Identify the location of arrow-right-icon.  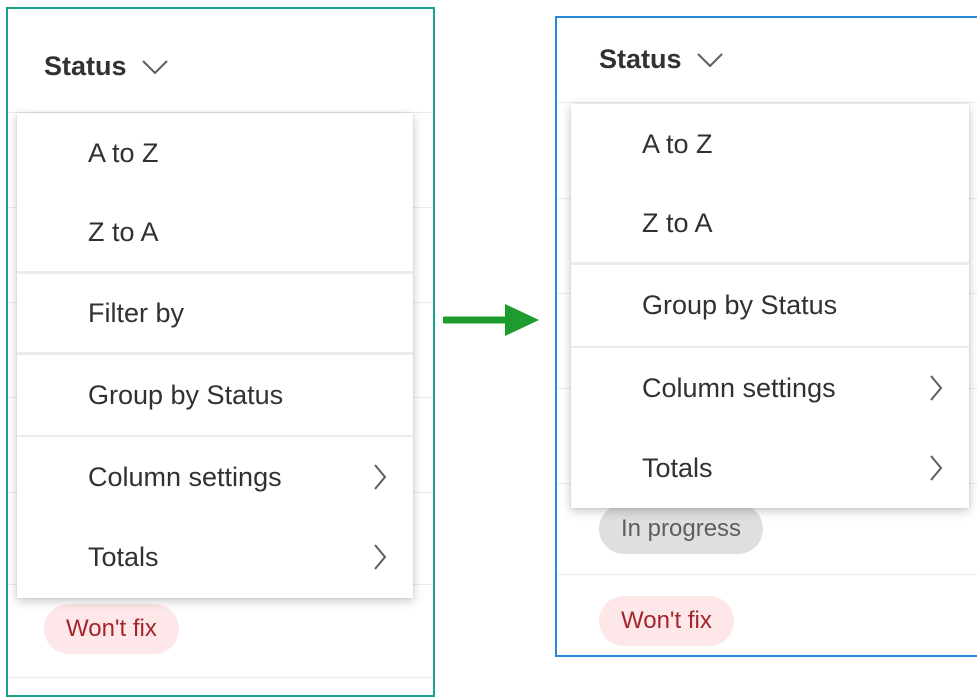
(491, 320).